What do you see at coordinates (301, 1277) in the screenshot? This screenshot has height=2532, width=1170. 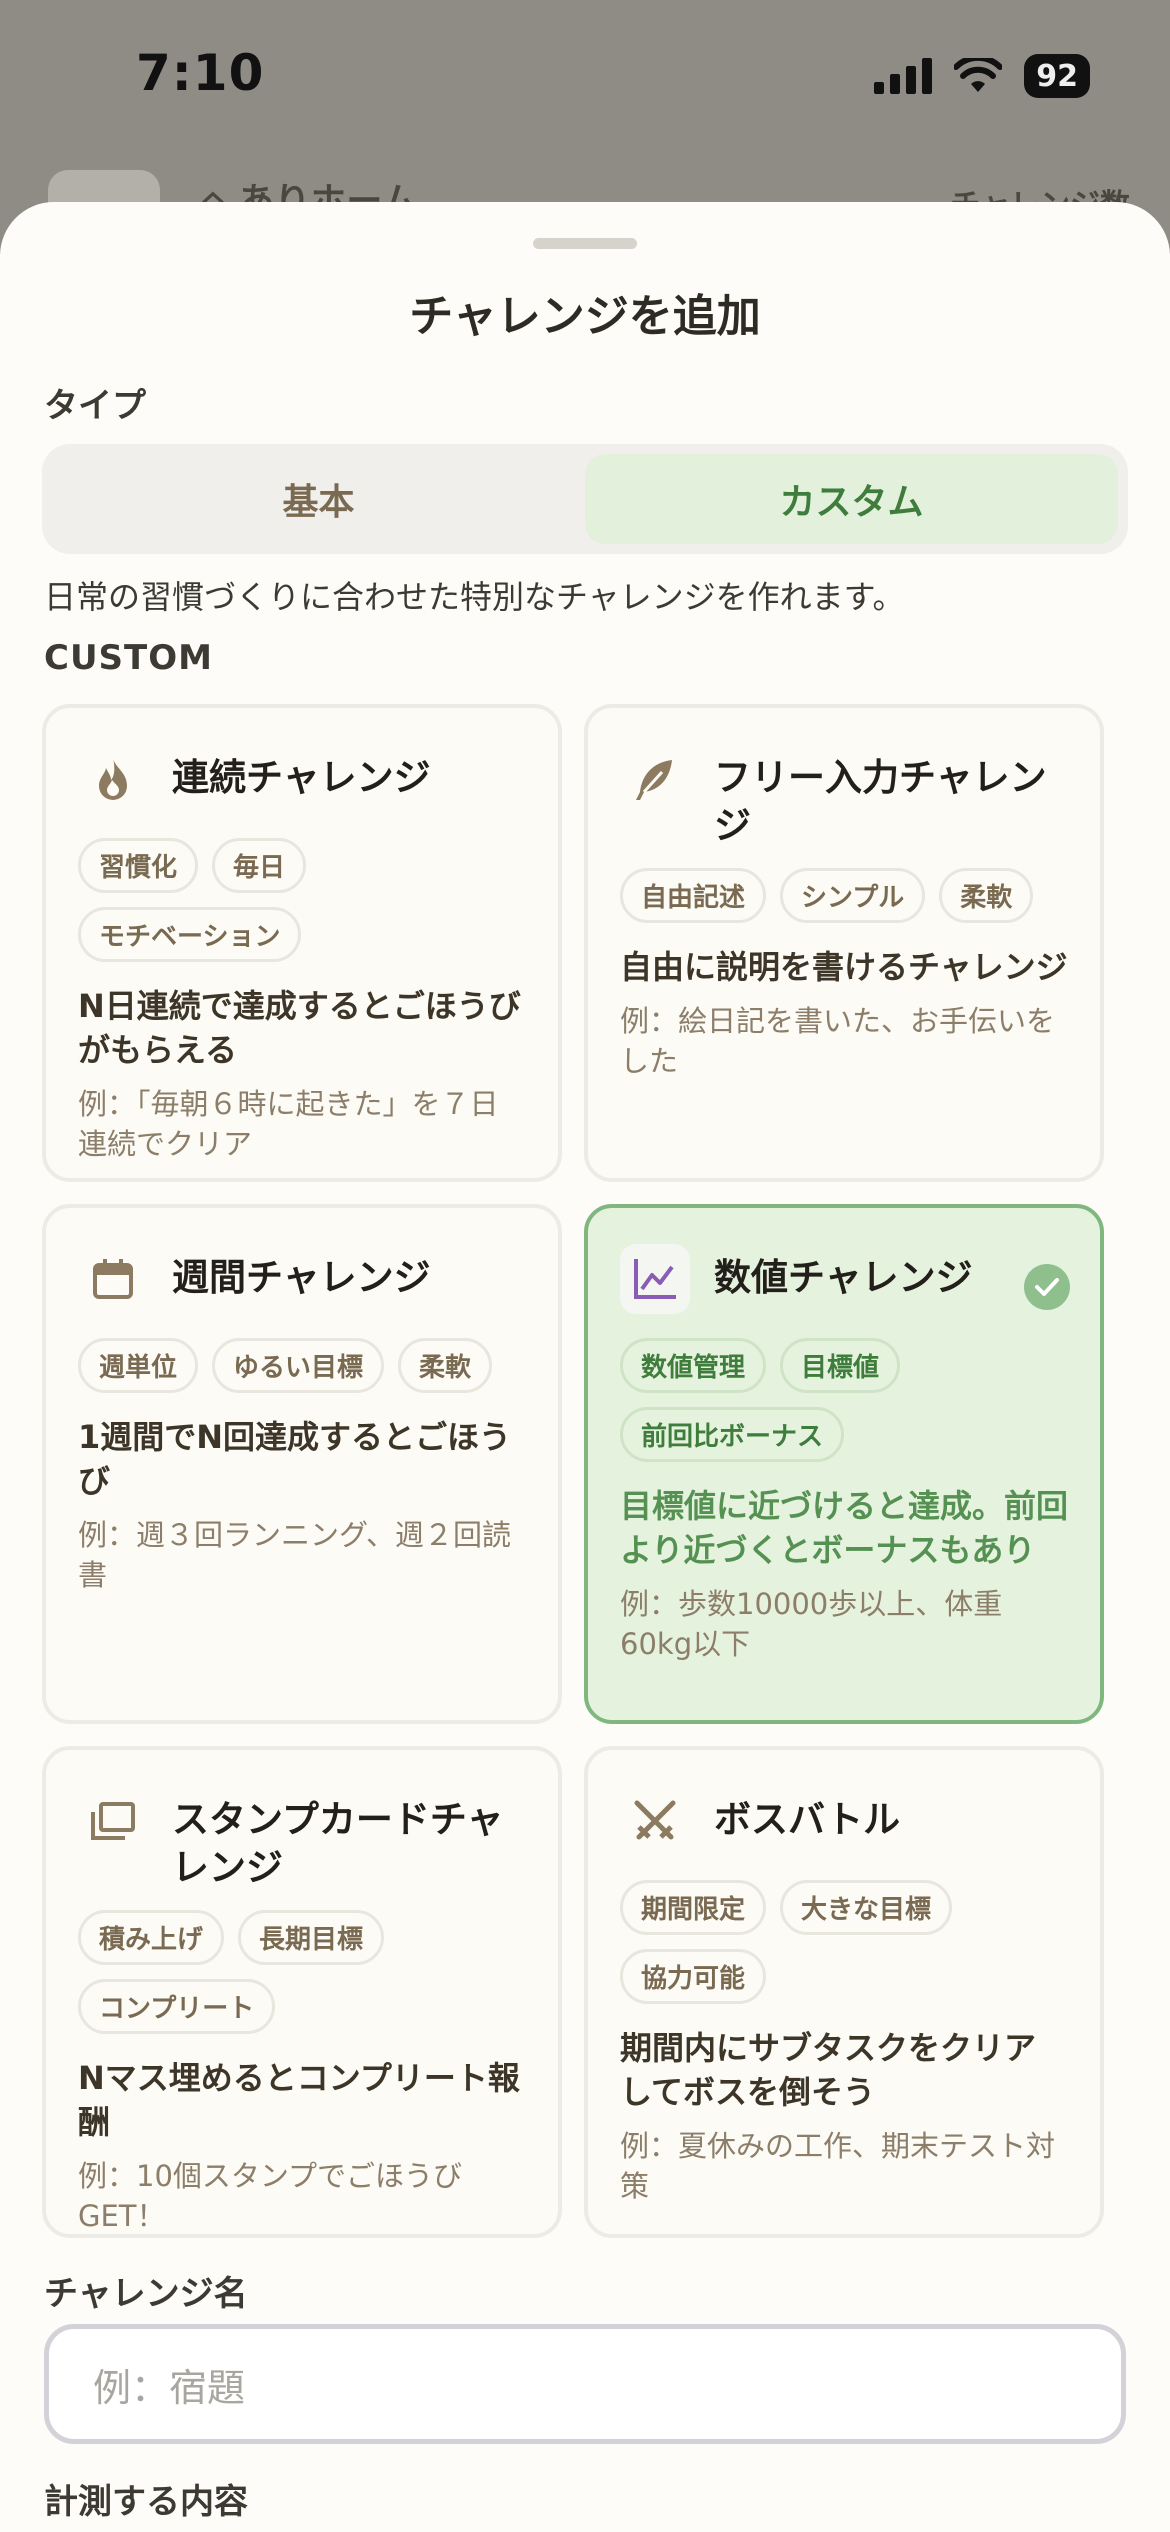 I see `card-title: 週間チャレンジ` at bounding box center [301, 1277].